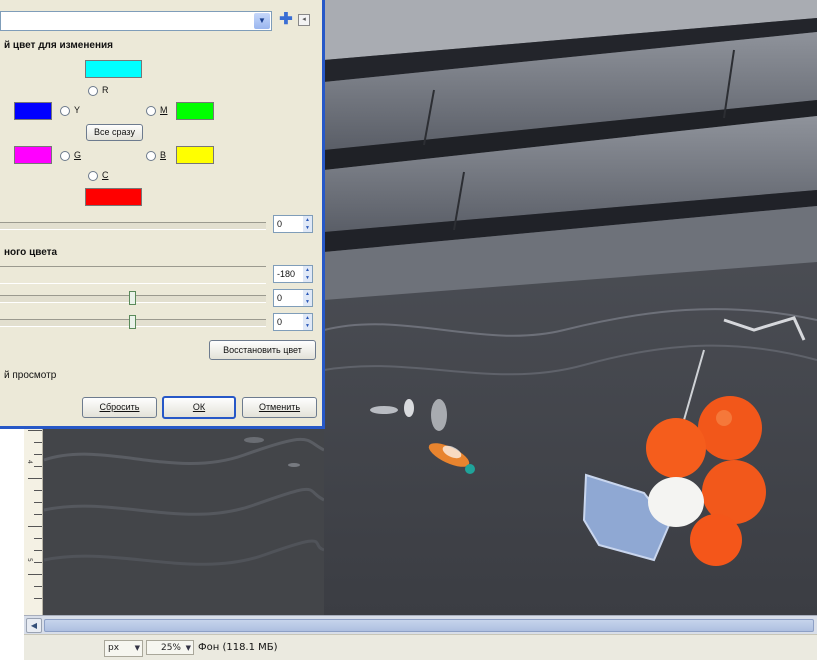  Describe the element at coordinates (105, 90) in the screenshot. I see `radio-r-label: R` at that location.